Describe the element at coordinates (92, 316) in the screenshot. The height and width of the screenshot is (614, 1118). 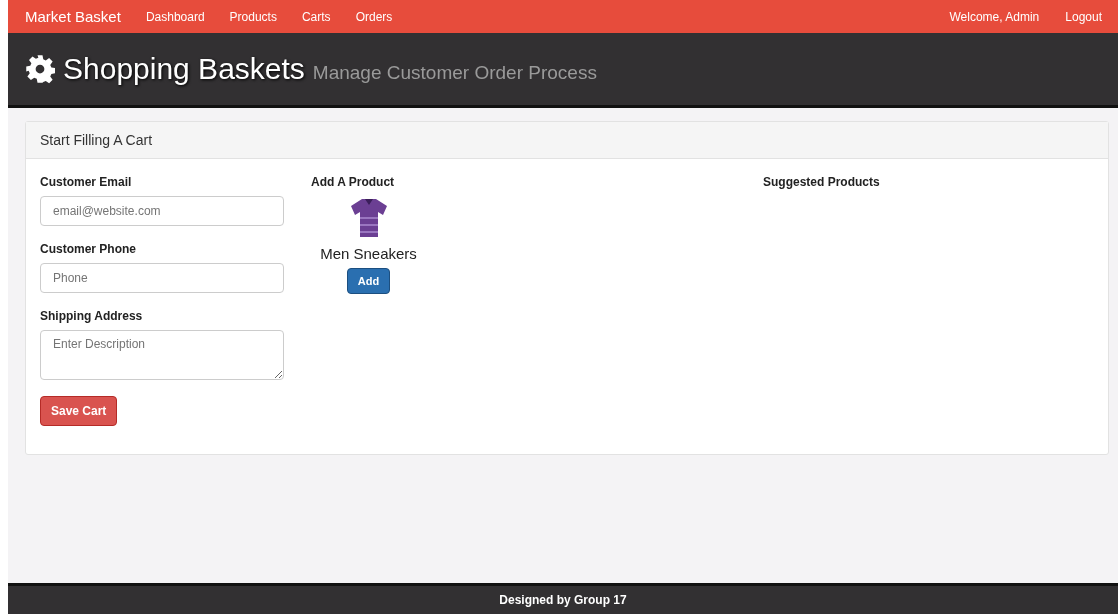
I see `field-label: Shipping Address` at that location.